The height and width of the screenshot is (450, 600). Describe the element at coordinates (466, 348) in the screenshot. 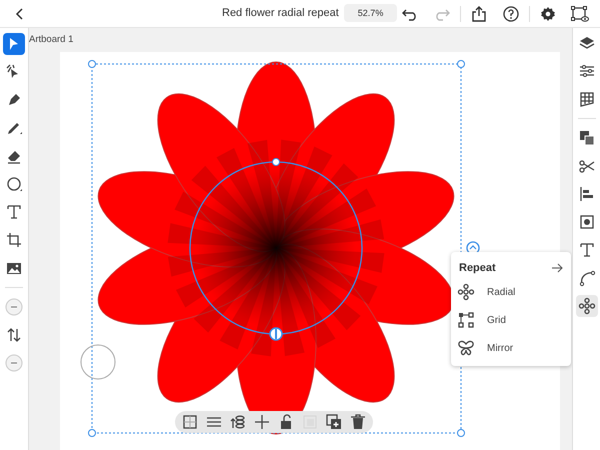

I see `butterfly-icon` at that location.